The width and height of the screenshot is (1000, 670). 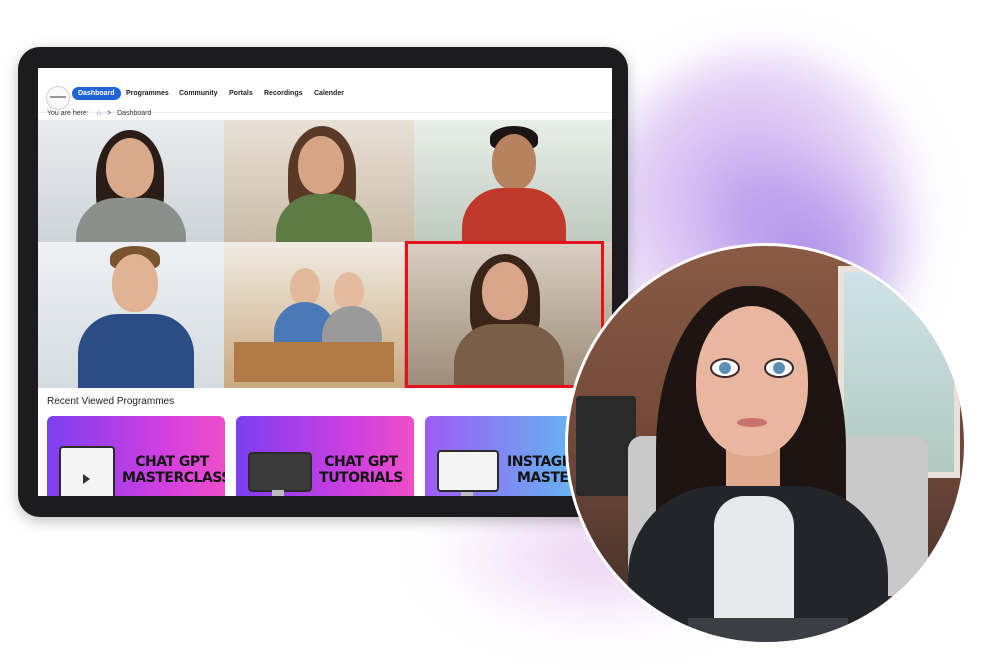 What do you see at coordinates (779, 368) in the screenshot?
I see `avatar-eye-right` at bounding box center [779, 368].